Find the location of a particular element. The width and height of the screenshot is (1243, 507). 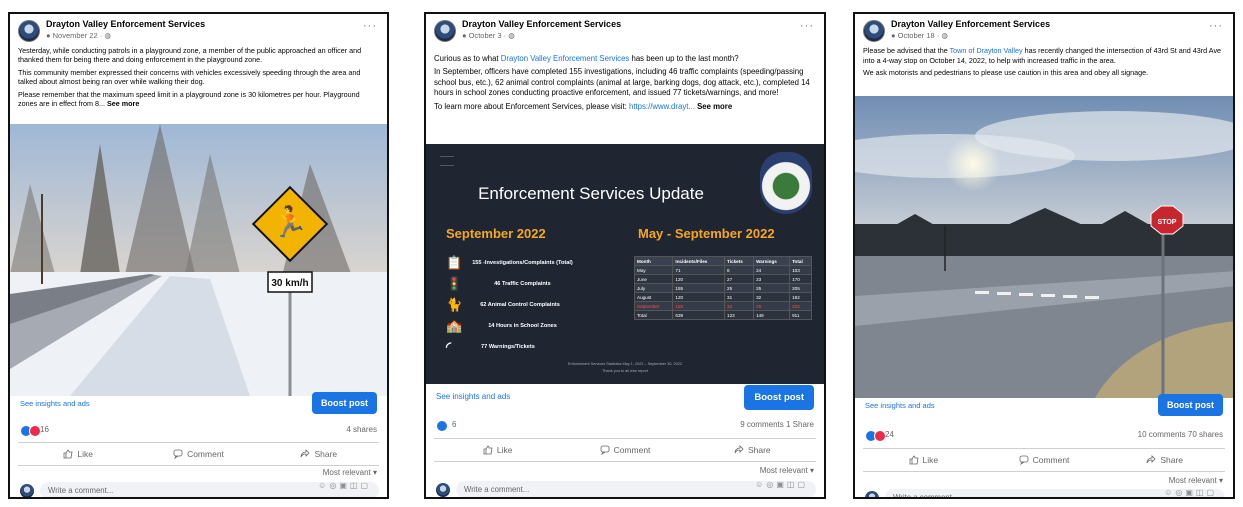

table-cell: Total is located at coordinates (653, 315).